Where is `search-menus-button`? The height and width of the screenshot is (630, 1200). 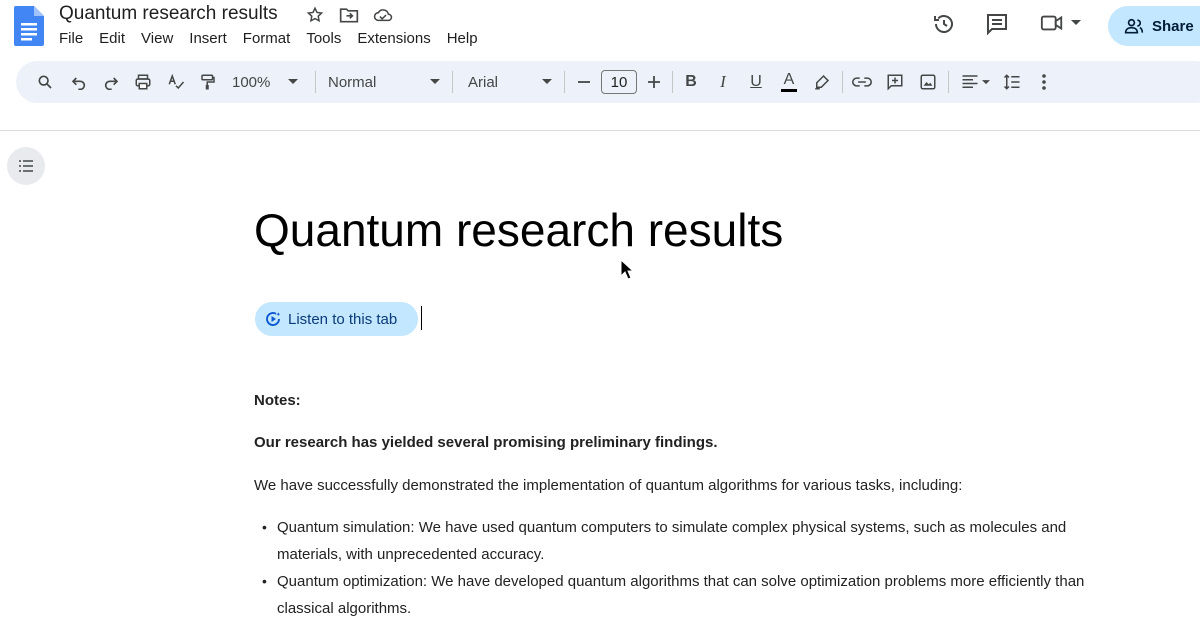
search-menus-button is located at coordinates (45, 82).